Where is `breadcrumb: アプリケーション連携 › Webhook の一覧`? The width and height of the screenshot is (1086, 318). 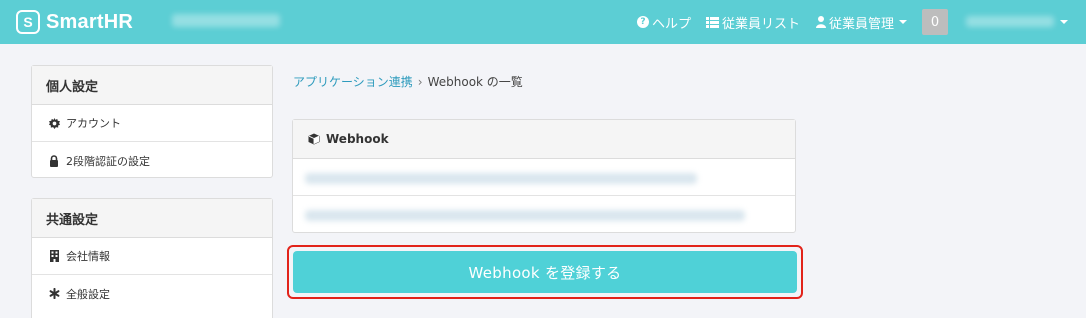
breadcrumb: アプリケーション連携 › Webhook の一覧 is located at coordinates (408, 81).